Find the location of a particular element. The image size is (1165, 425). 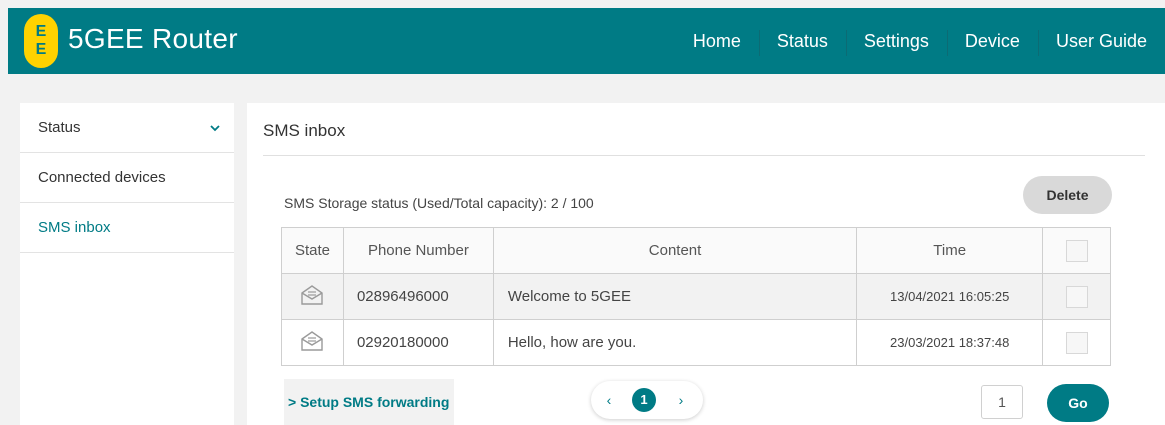

sidebar-item-sms-inbox: SMS inbox is located at coordinates (127, 228).